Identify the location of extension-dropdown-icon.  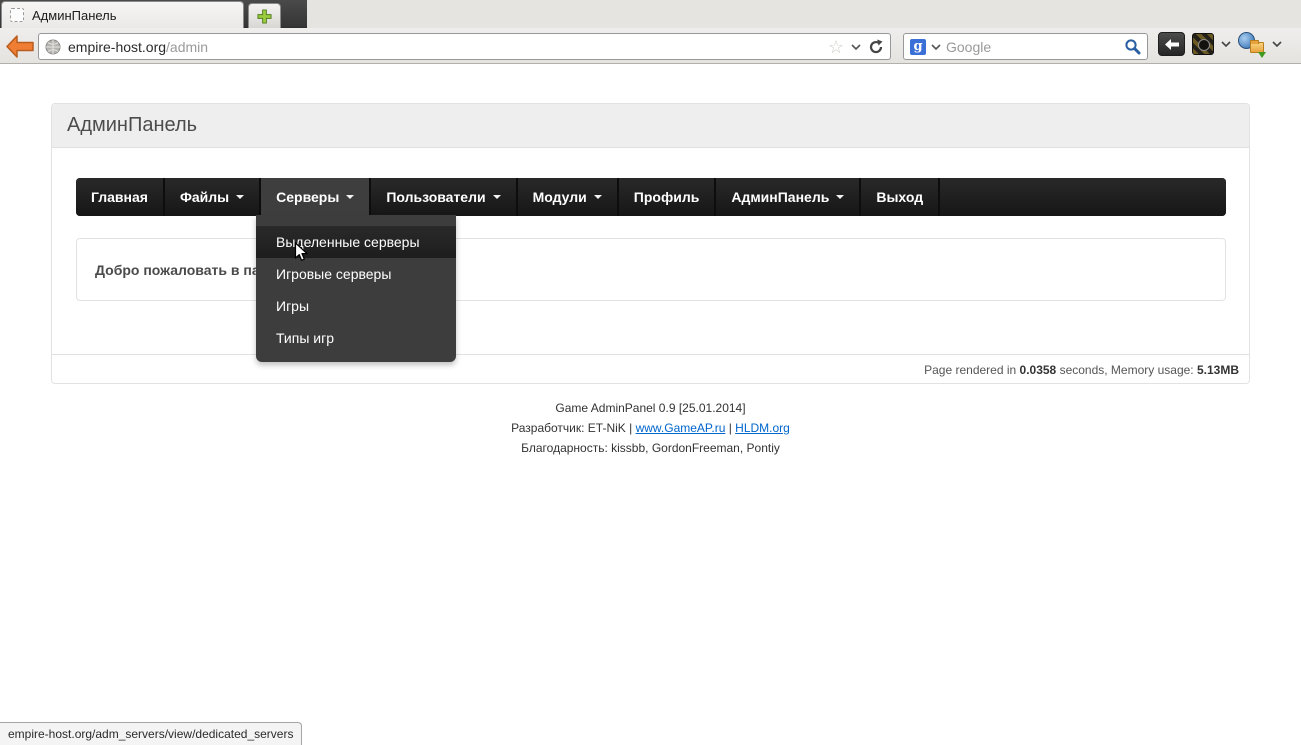
(1226, 44).